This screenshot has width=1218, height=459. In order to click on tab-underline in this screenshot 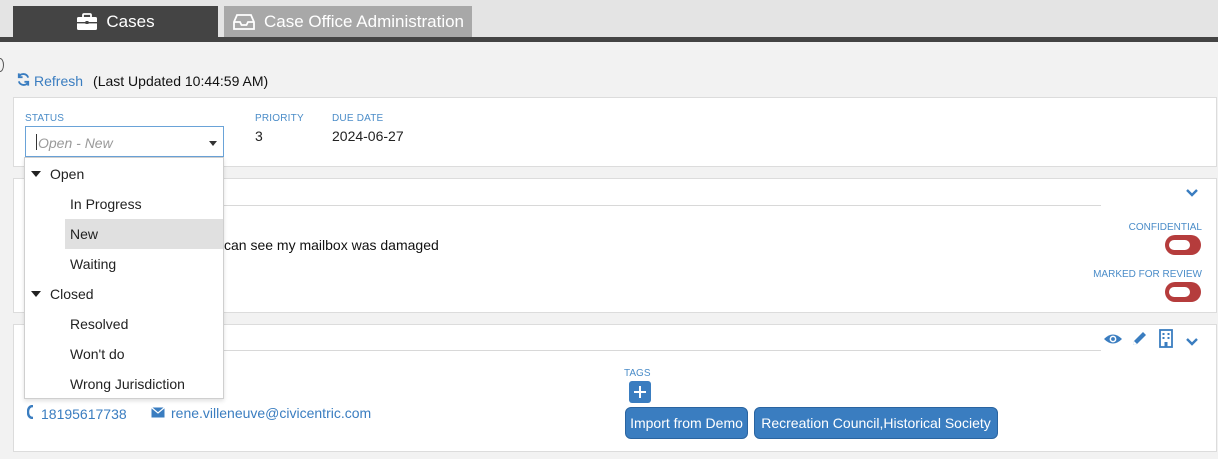, I will do `click(609, 39)`.